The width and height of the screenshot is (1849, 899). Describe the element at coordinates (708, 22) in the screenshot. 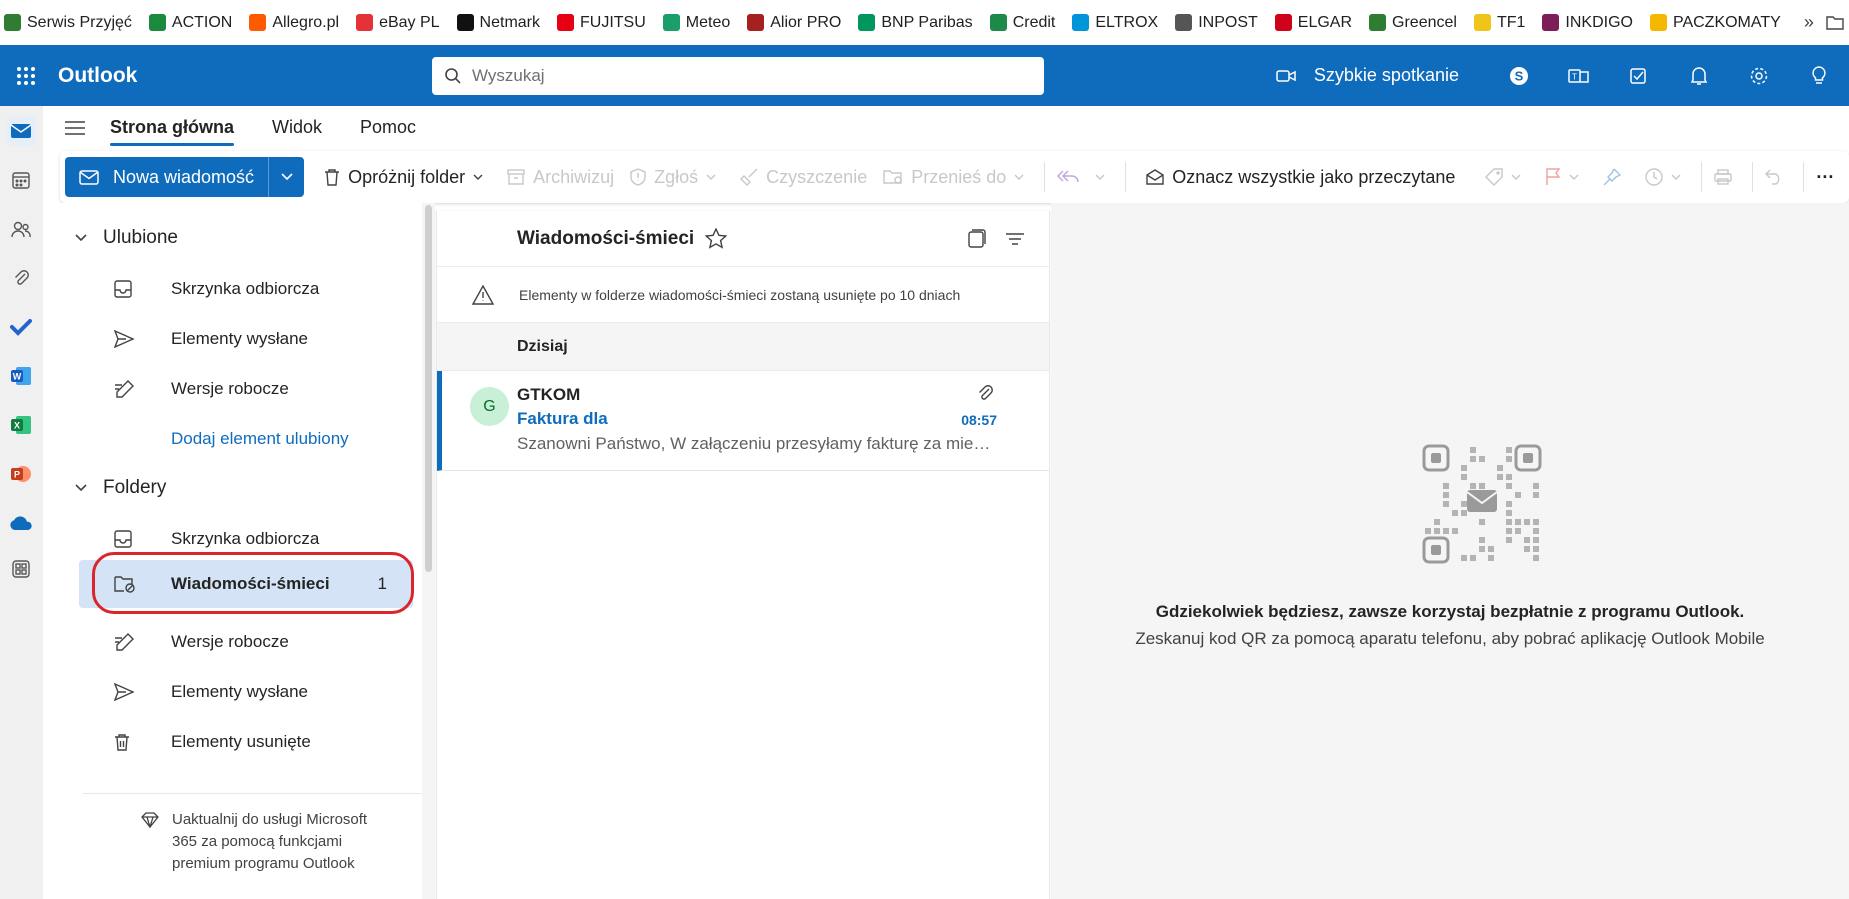

I see `bookmark-label: Meteo` at that location.